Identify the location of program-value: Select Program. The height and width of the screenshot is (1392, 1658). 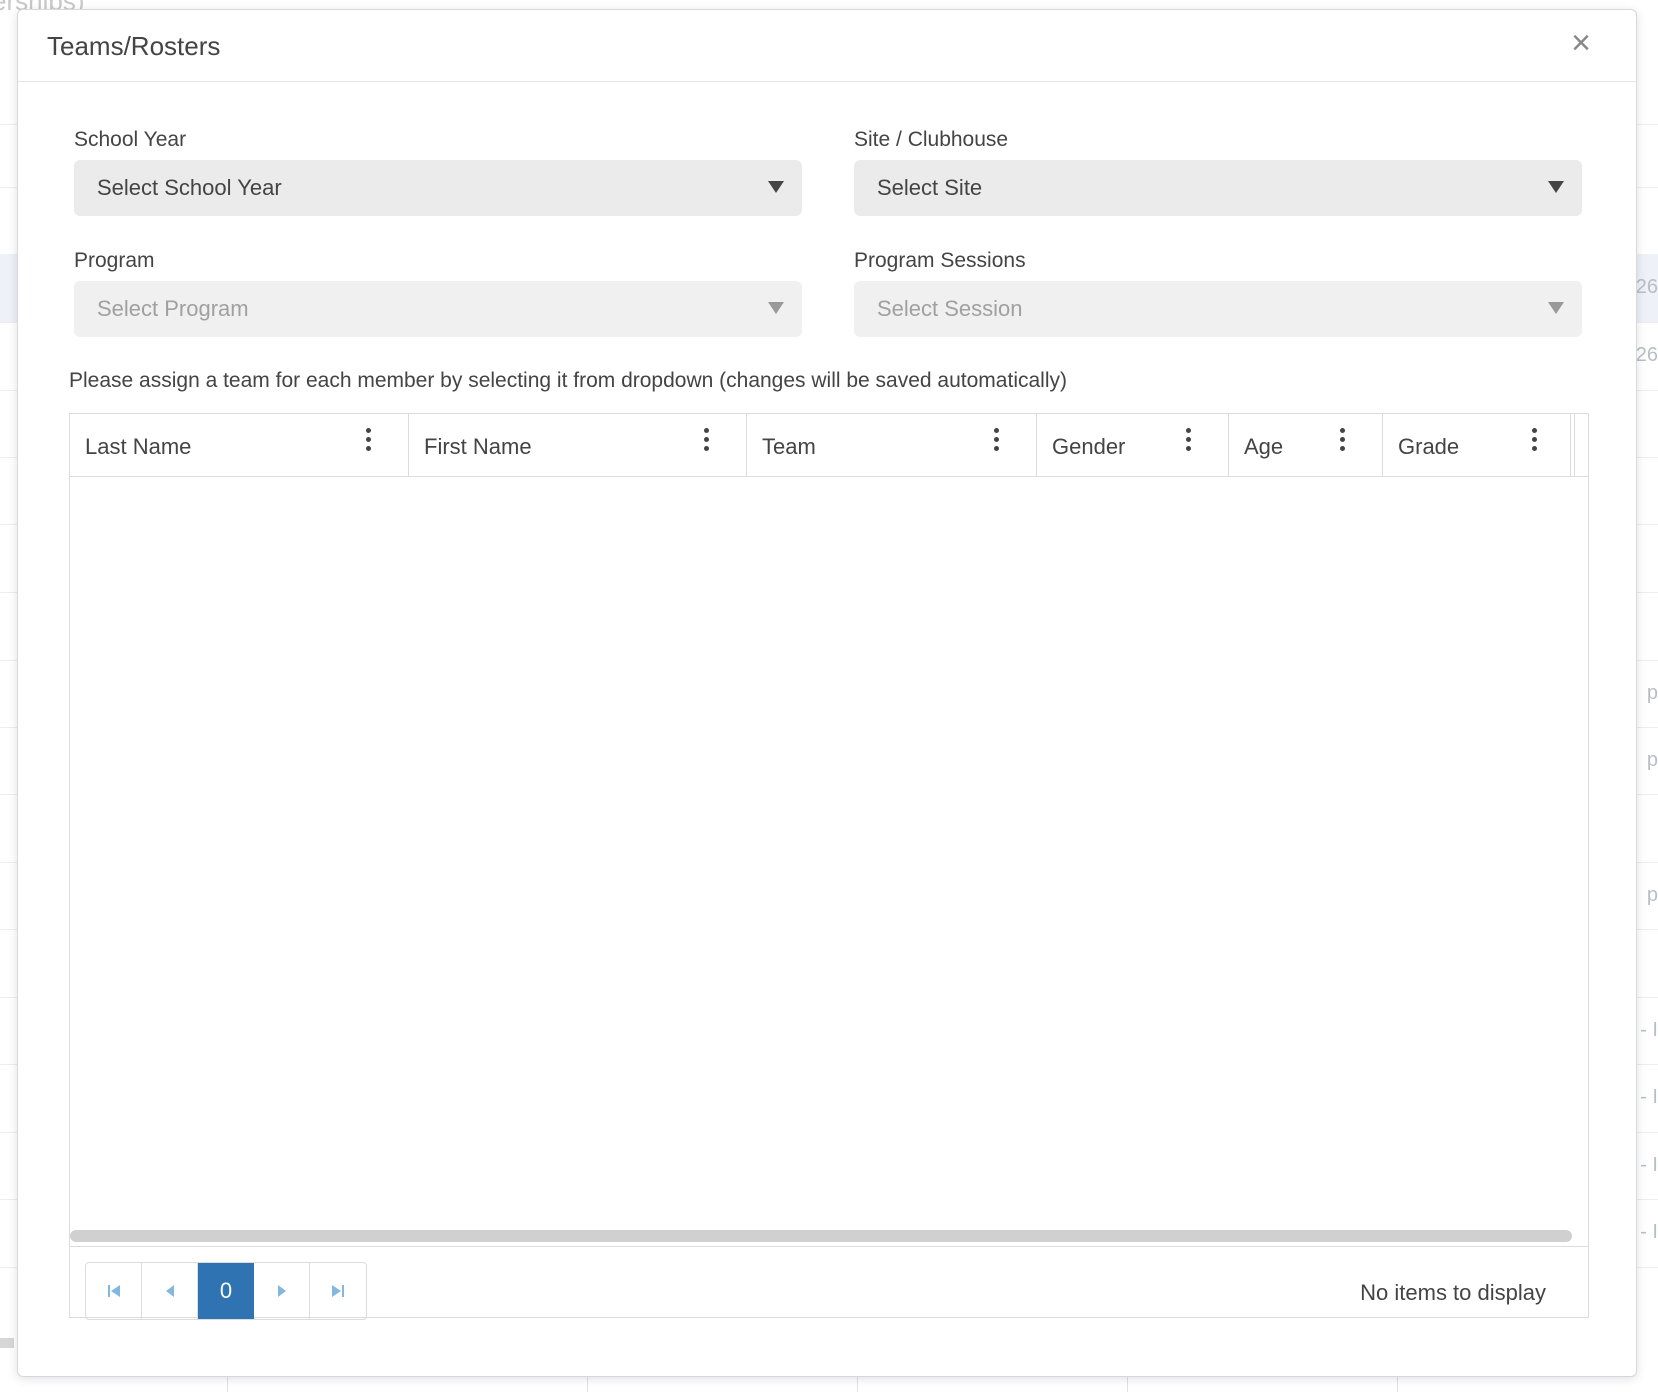
(173, 308).